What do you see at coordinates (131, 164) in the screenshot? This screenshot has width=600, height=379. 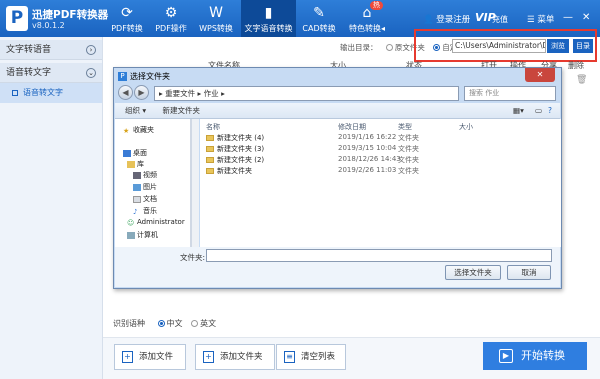 I see `library-icon` at bounding box center [131, 164].